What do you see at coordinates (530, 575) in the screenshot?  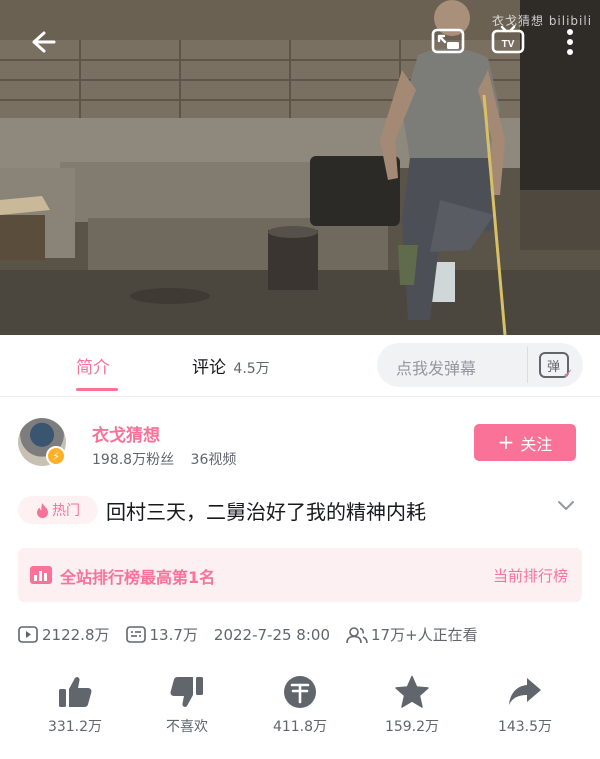 I see `current-ranking-link: 当前排行榜` at bounding box center [530, 575].